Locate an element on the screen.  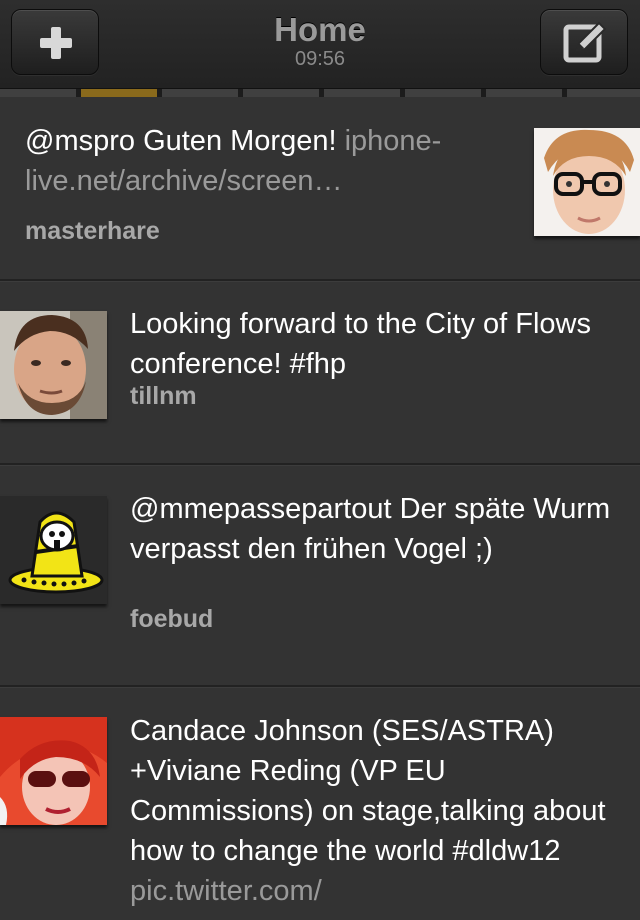
tweet-username: foebud is located at coordinates (171, 619).